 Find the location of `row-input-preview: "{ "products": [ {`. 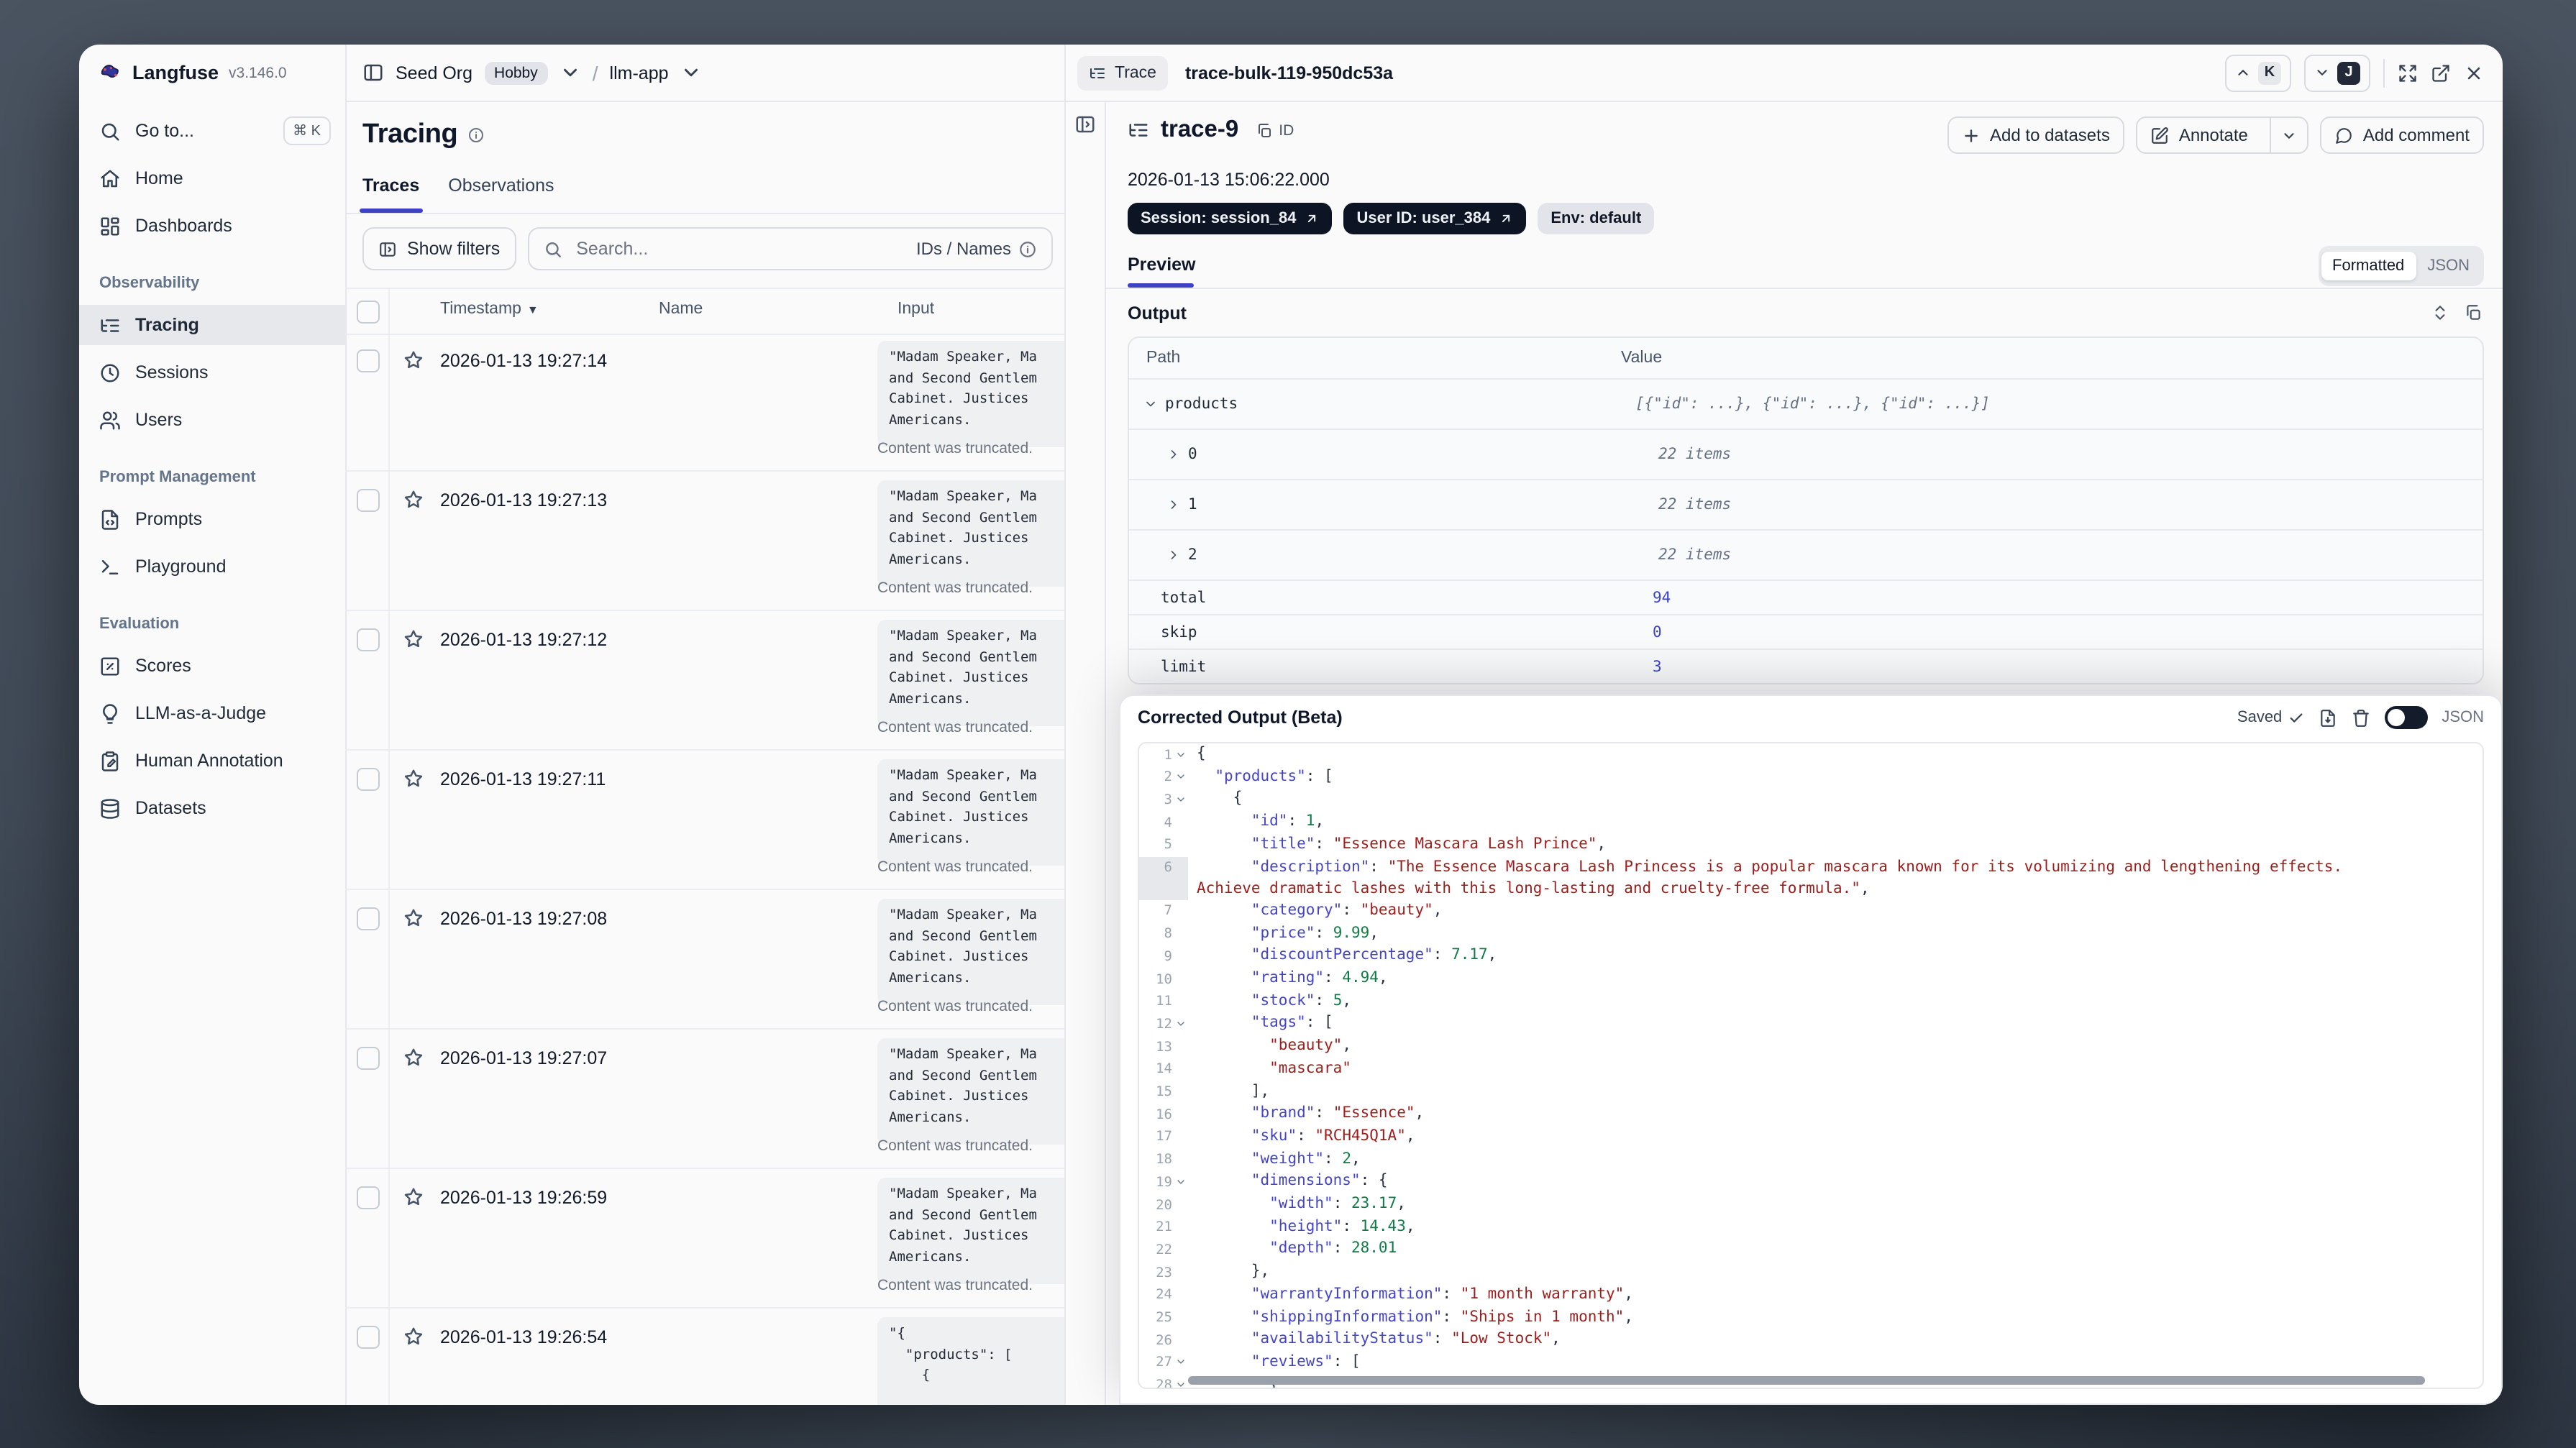

row-input-preview: "{ "products": [ { is located at coordinates (971, 1361).